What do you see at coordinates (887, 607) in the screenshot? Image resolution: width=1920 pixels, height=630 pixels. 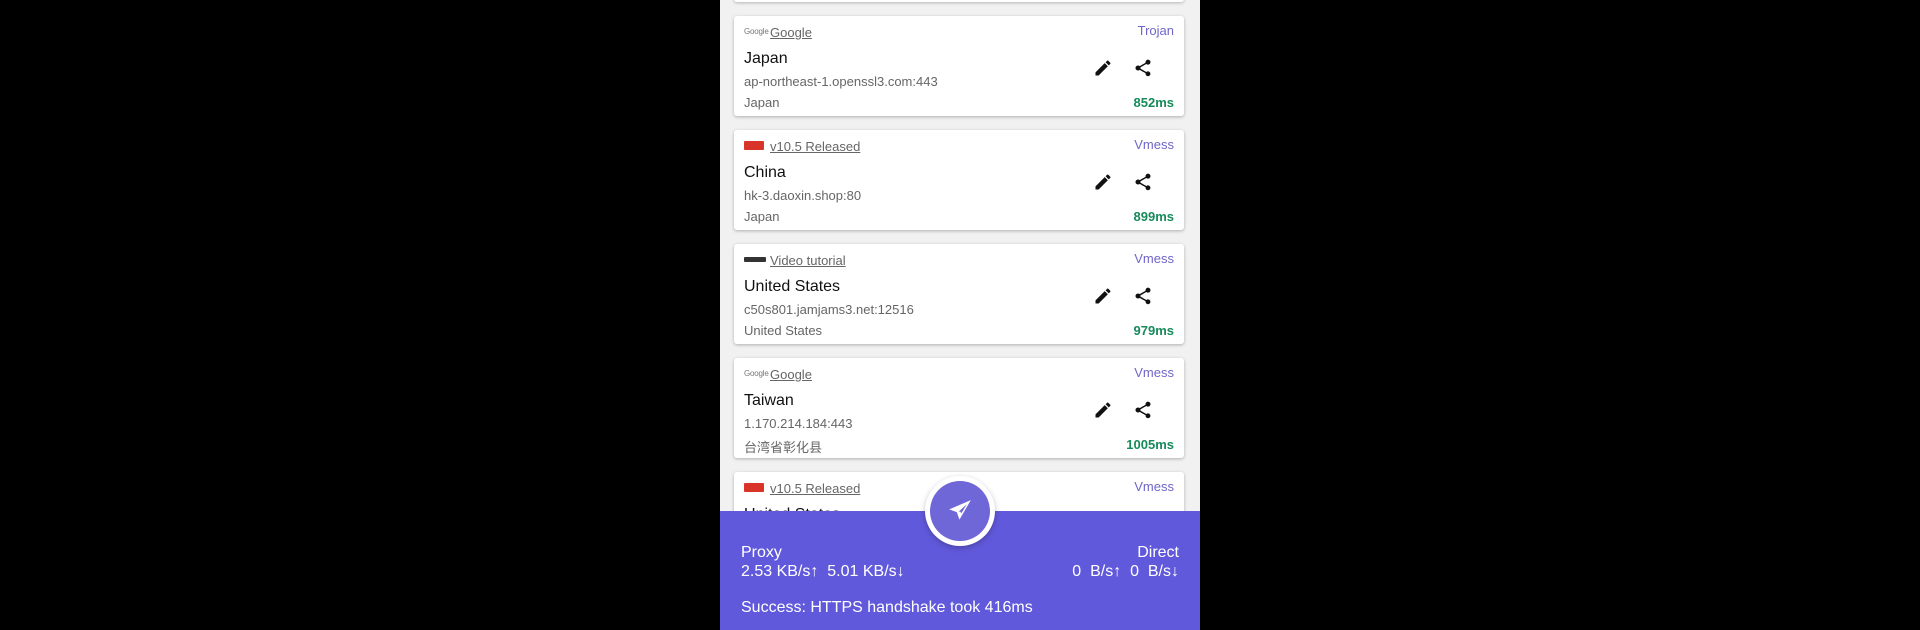 I see `status-message: Success: HTTPS handshake took 416ms` at bounding box center [887, 607].